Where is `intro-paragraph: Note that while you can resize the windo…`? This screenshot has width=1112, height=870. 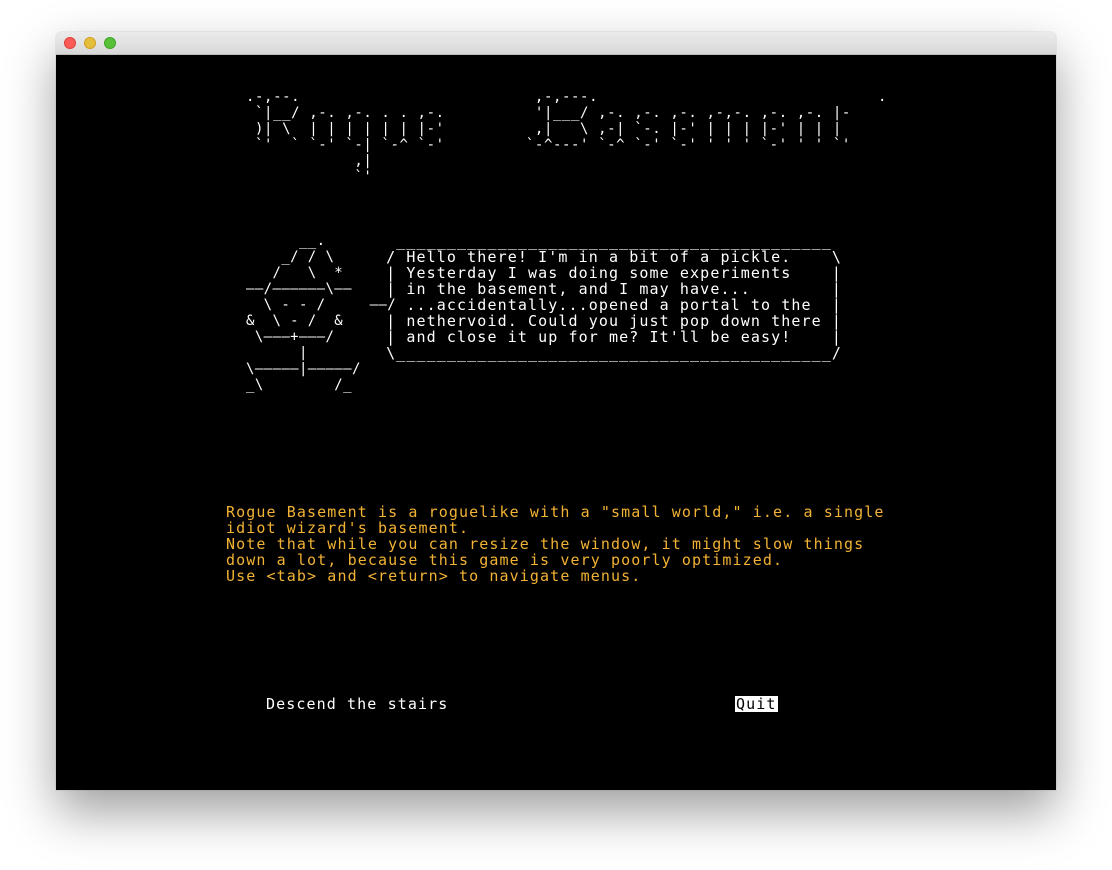
intro-paragraph: Note that while you can resize the windo… is located at coordinates (545, 552).